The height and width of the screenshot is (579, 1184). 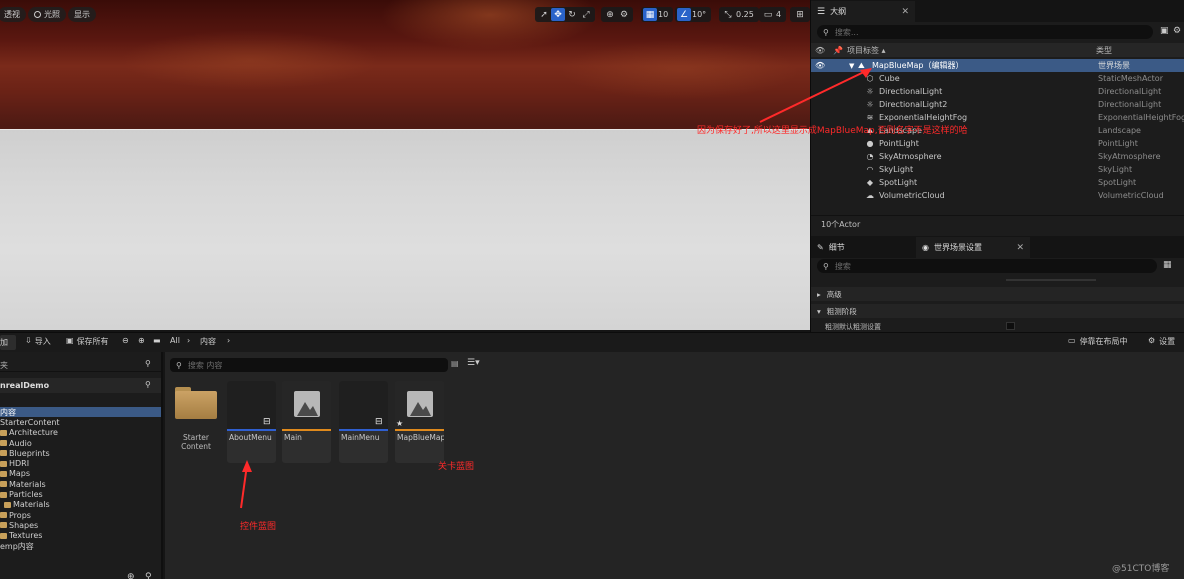 I want to click on annotation-saved-note: 因为保存好了,所以这里显示成MapBlueMap,否则名字不是这样的哈, so click(x=832, y=131).